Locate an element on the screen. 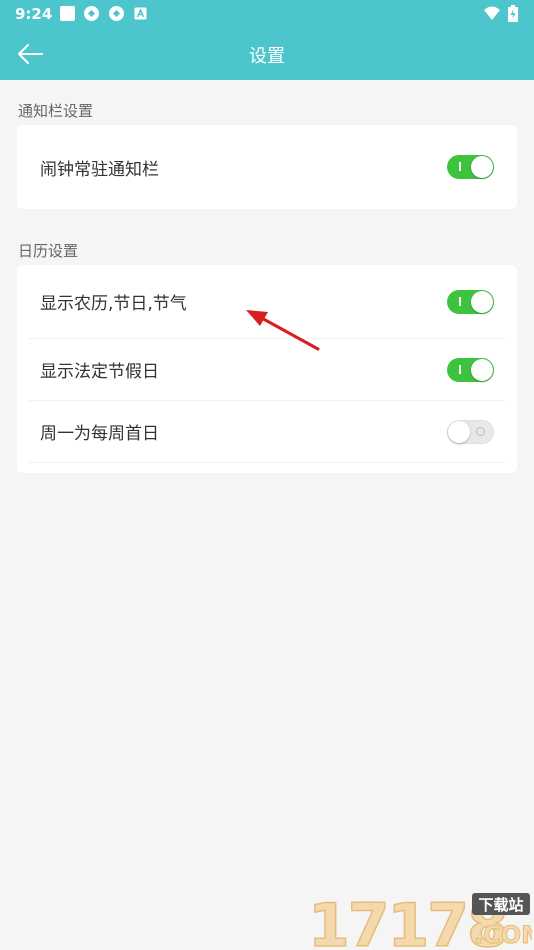  setting-label: 闹钟常驻通知栏 is located at coordinates (99, 169).